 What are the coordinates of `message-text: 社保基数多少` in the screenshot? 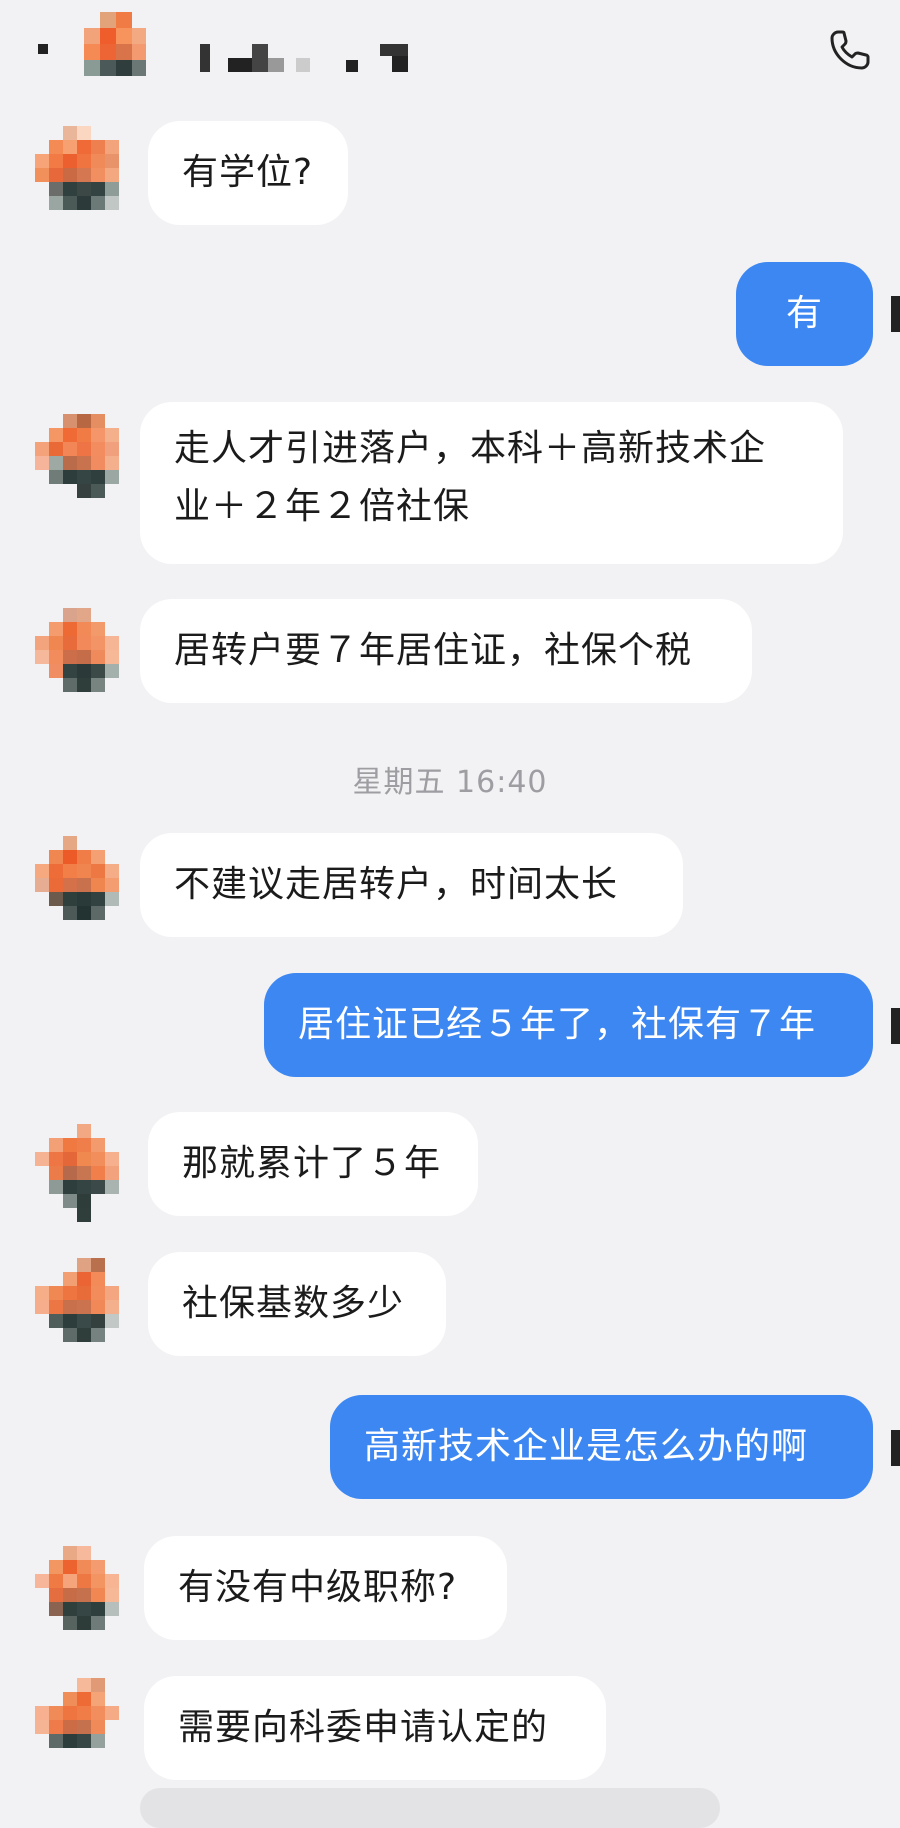 It's located at (293, 1303).